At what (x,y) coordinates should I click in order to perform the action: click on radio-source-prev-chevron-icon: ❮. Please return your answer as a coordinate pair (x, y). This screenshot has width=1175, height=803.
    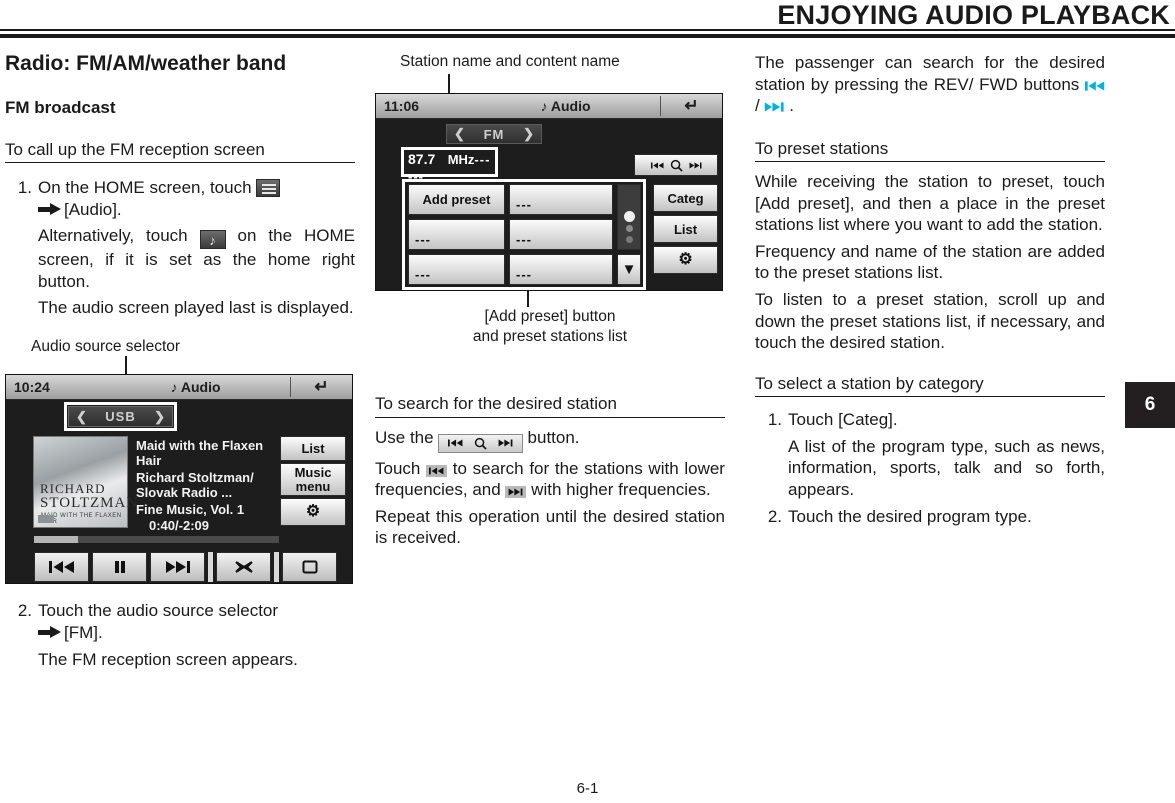
    Looking at the image, I should click on (459, 134).